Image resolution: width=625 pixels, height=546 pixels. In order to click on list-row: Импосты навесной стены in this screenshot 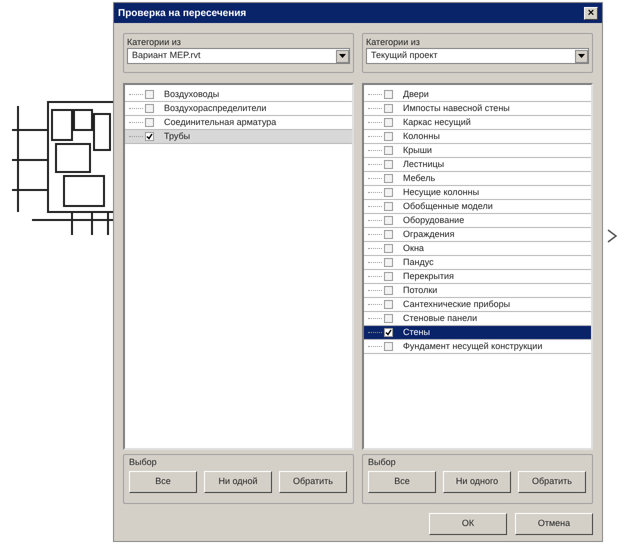, I will do `click(477, 109)`.